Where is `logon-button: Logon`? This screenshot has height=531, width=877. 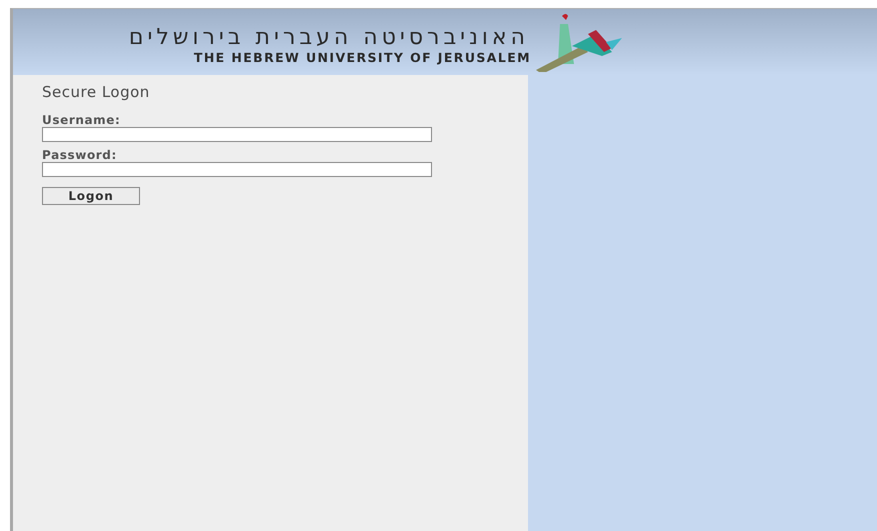
logon-button: Logon is located at coordinates (91, 196).